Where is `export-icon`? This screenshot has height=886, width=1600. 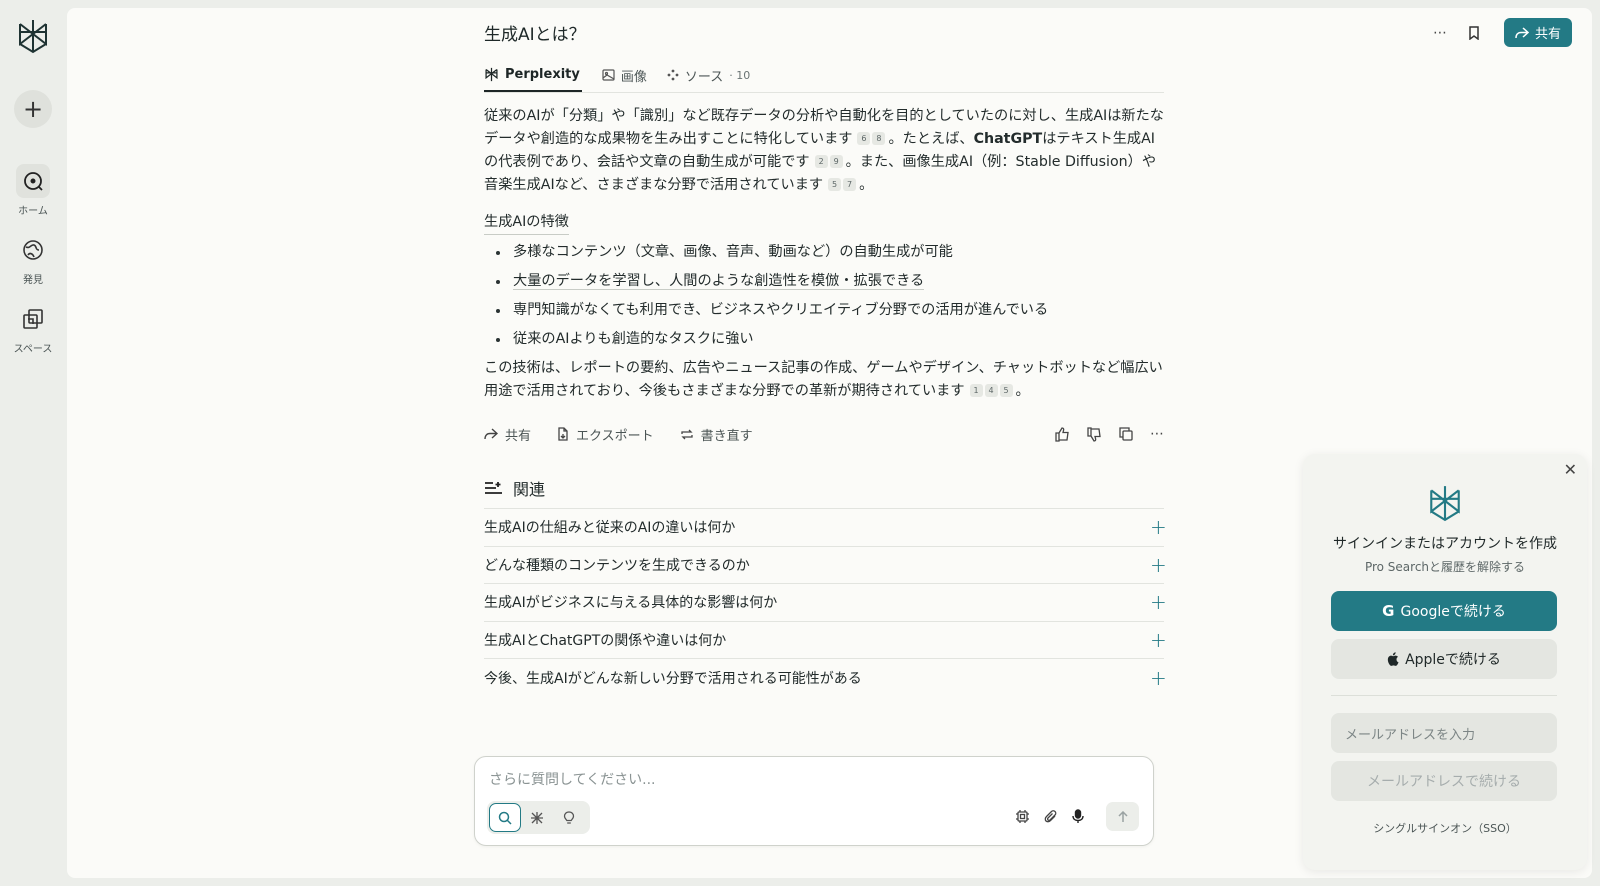
export-icon is located at coordinates (563, 434).